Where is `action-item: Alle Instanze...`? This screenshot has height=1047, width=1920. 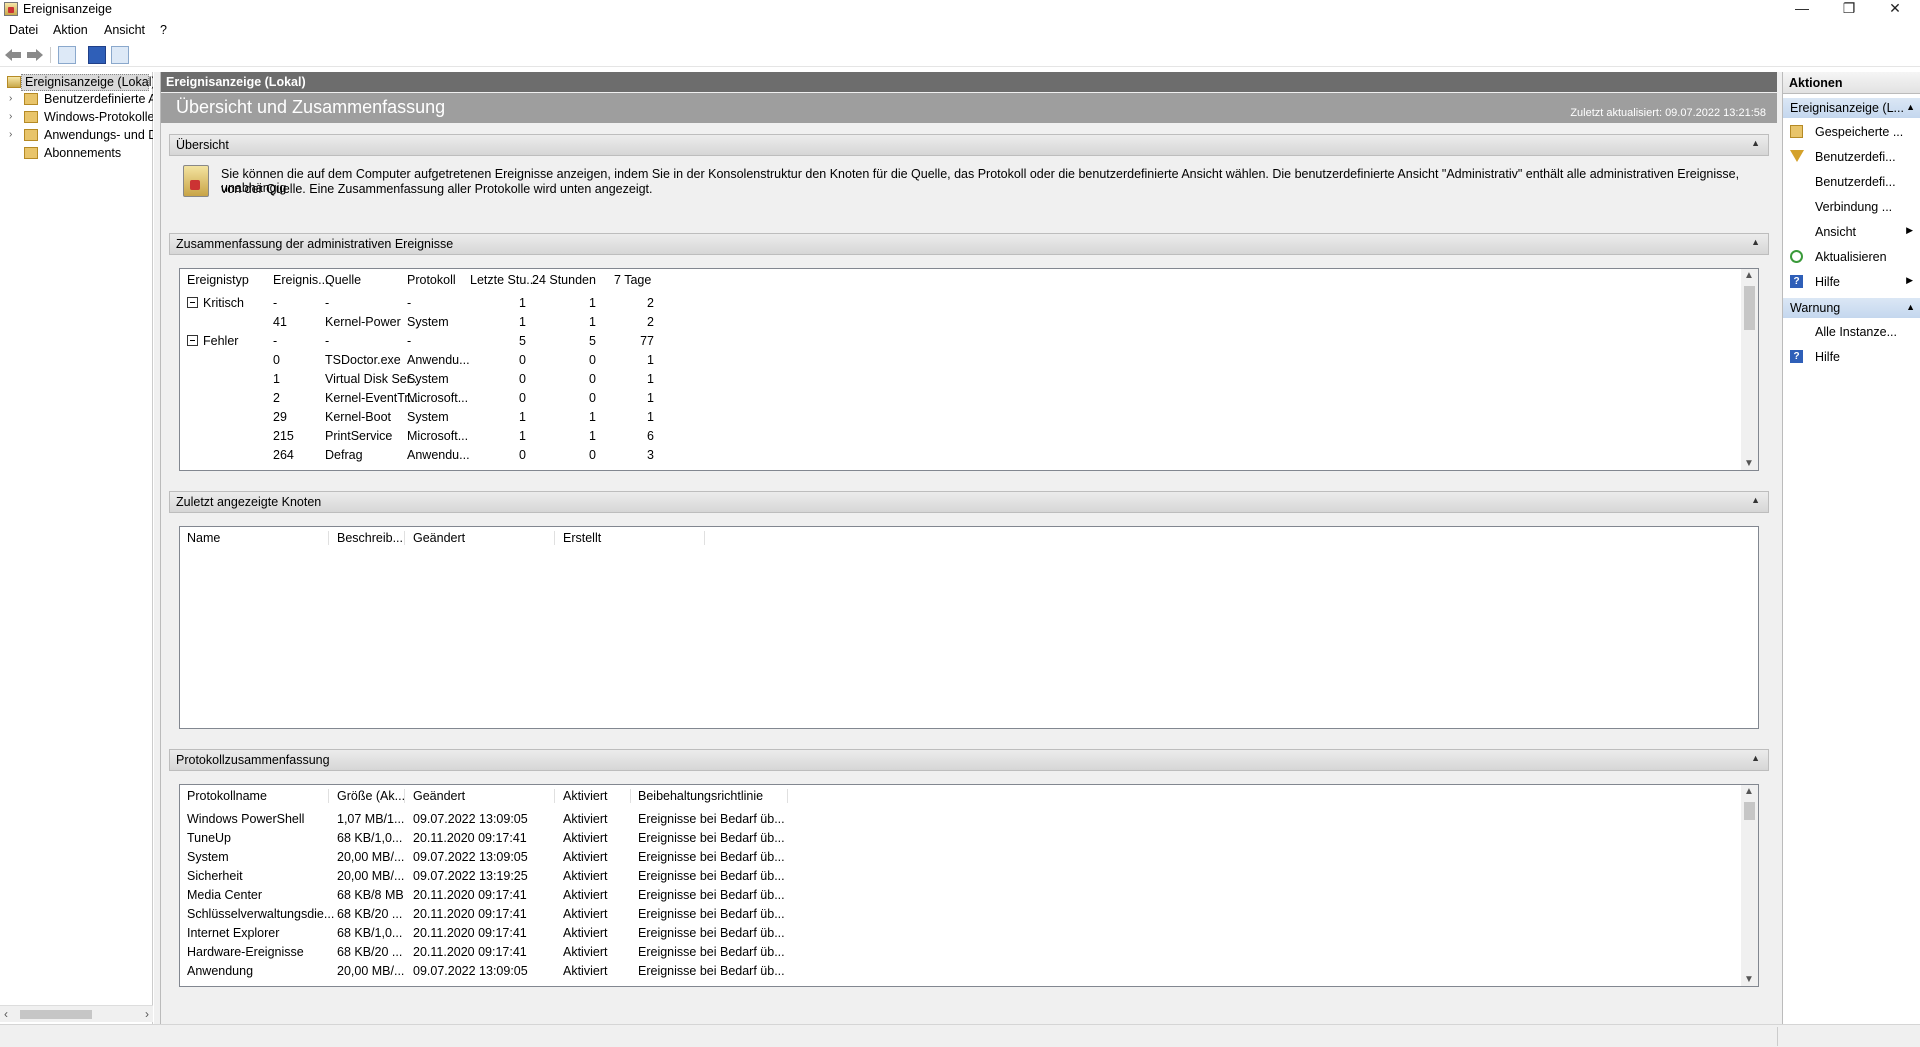
action-item: Alle Instanze... is located at coordinates (1851, 332).